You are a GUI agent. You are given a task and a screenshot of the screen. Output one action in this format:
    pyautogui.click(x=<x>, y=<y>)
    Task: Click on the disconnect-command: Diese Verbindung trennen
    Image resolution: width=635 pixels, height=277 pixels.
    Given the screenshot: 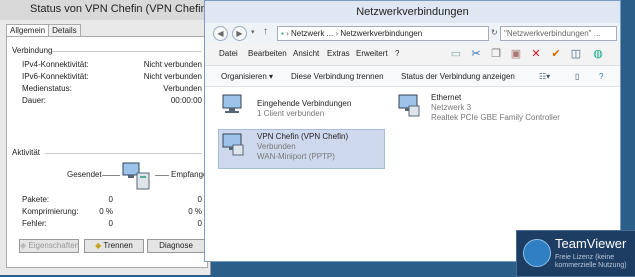 What is the action you would take?
    pyautogui.click(x=337, y=76)
    